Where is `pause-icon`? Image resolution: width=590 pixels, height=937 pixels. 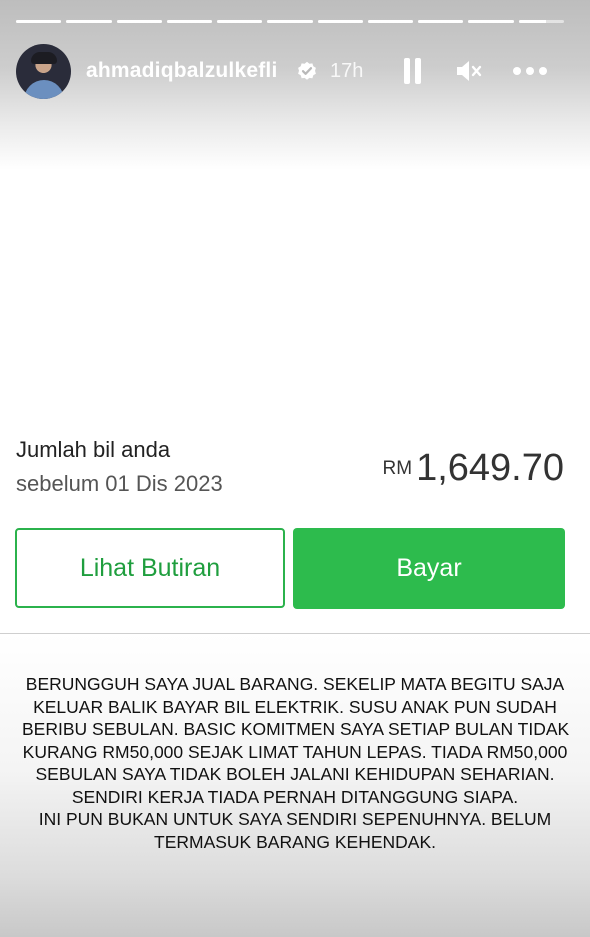 pause-icon is located at coordinates (412, 71).